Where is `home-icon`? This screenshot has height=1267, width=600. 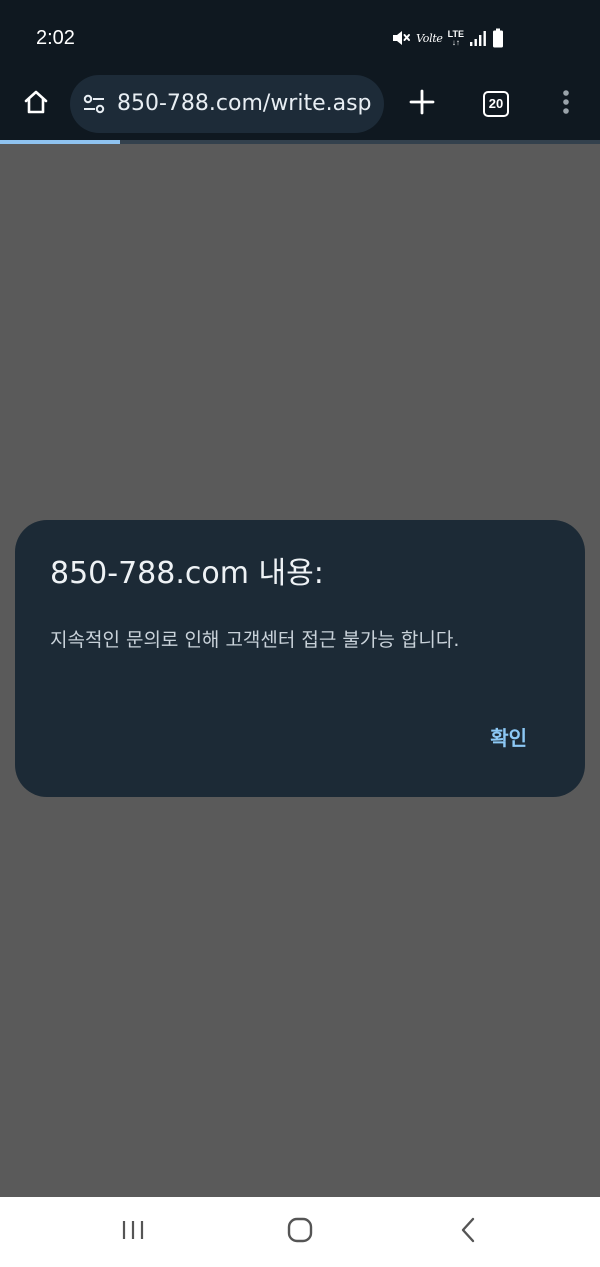 home-icon is located at coordinates (36, 104).